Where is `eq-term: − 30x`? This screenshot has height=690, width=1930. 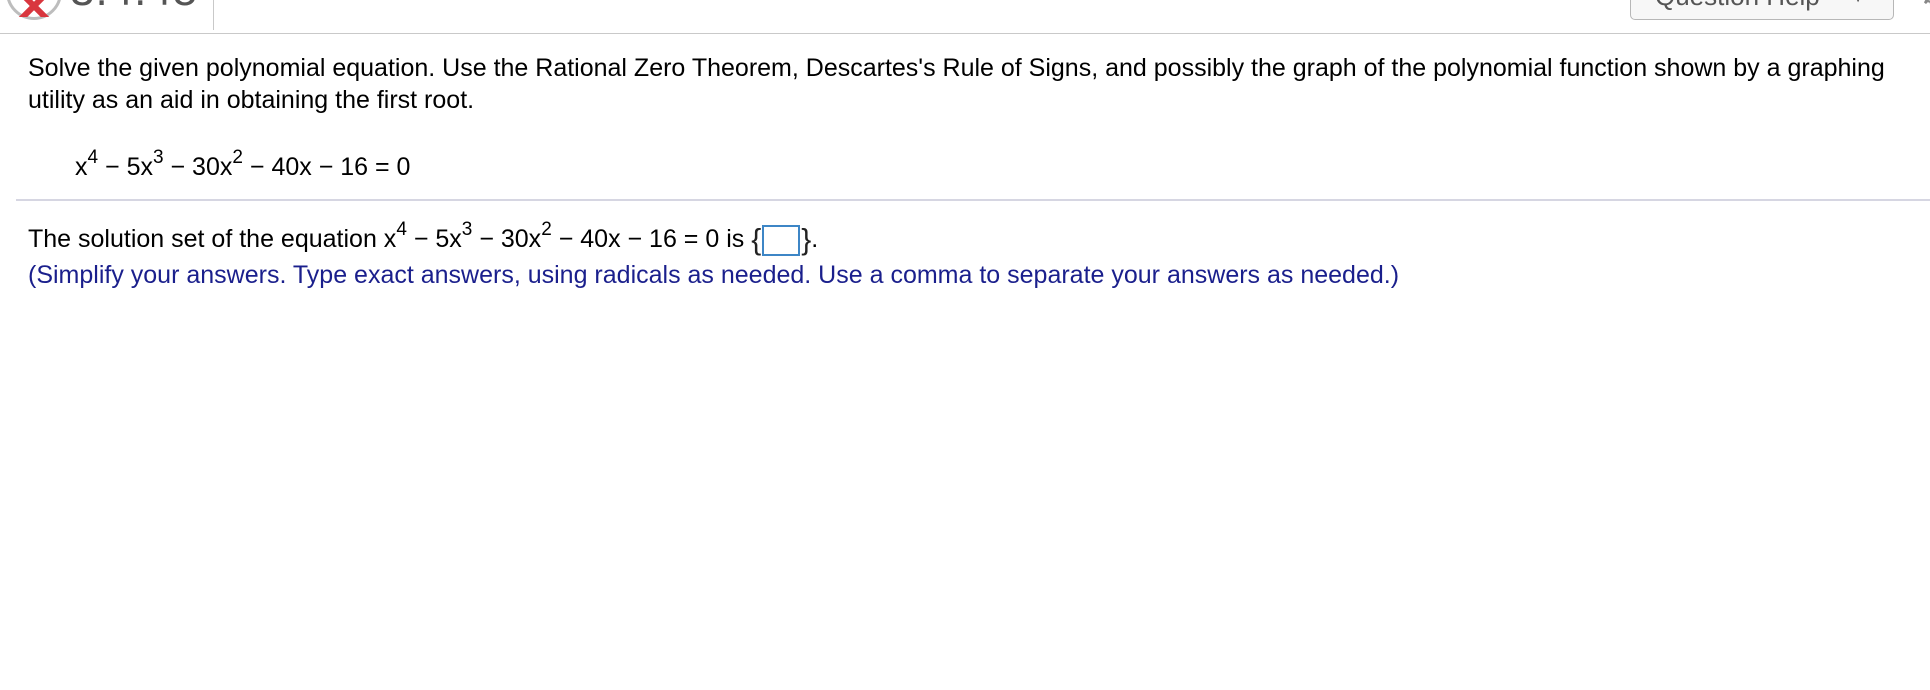
eq-term: − 30x is located at coordinates (198, 167).